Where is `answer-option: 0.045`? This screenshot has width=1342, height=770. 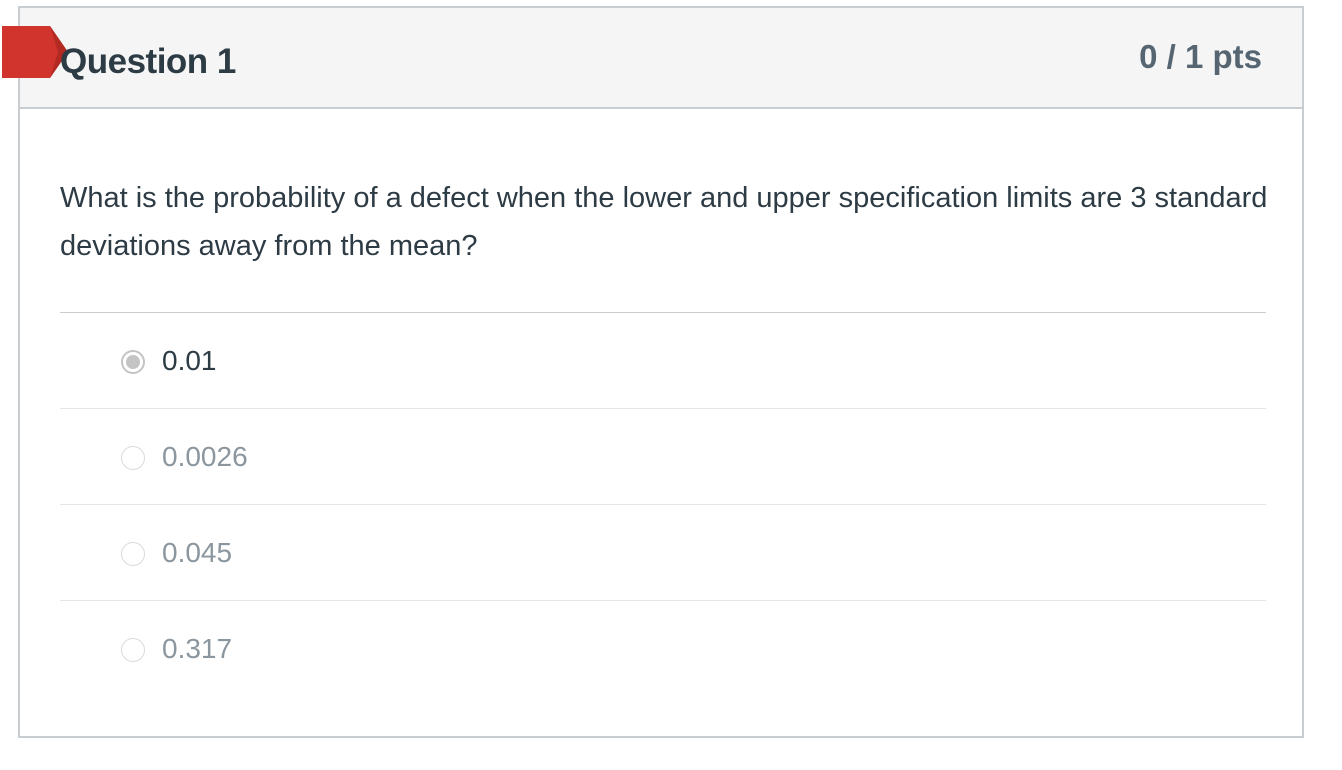
answer-option: 0.045 is located at coordinates (663, 553).